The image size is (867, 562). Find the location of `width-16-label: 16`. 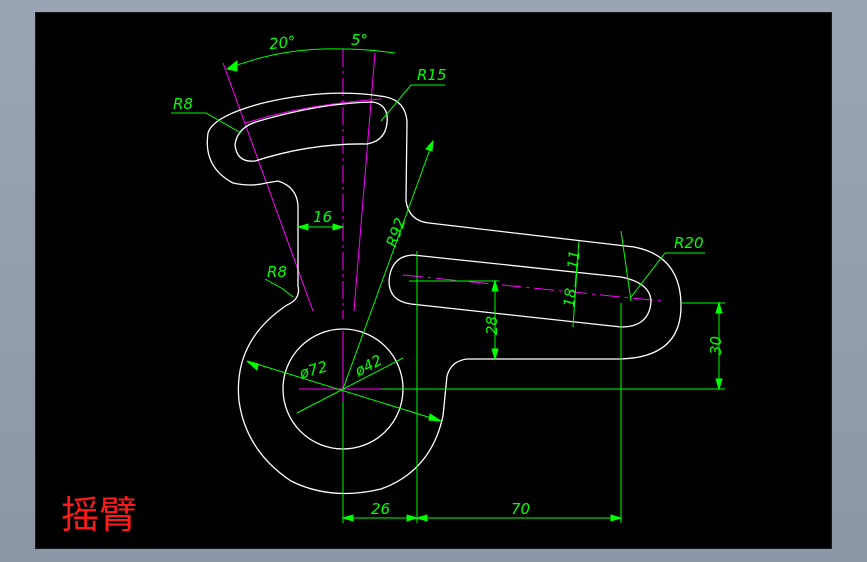

width-16-label: 16 is located at coordinates (322, 217).